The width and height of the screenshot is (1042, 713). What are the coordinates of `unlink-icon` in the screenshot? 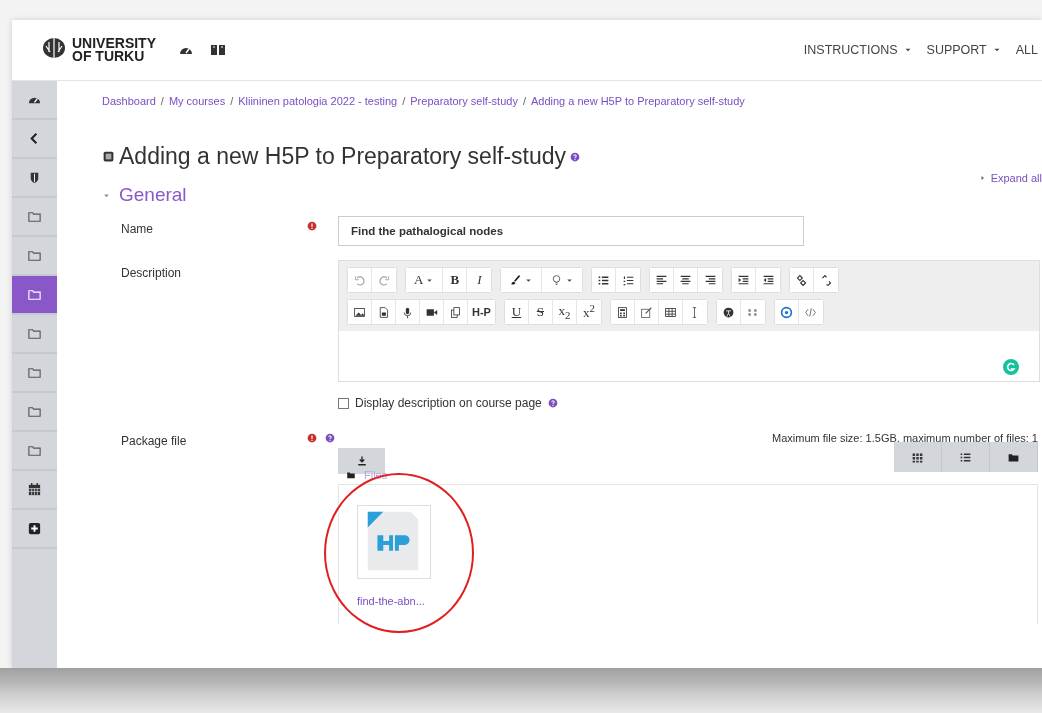 It's located at (826, 280).